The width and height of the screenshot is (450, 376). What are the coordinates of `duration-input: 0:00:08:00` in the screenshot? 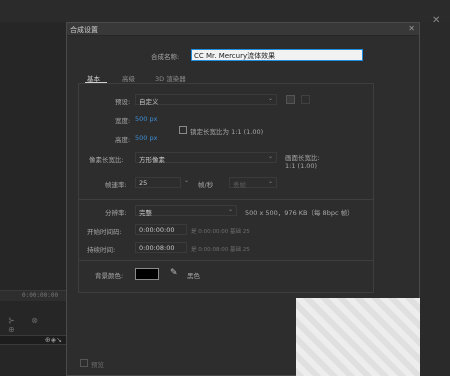 It's located at (161, 247).